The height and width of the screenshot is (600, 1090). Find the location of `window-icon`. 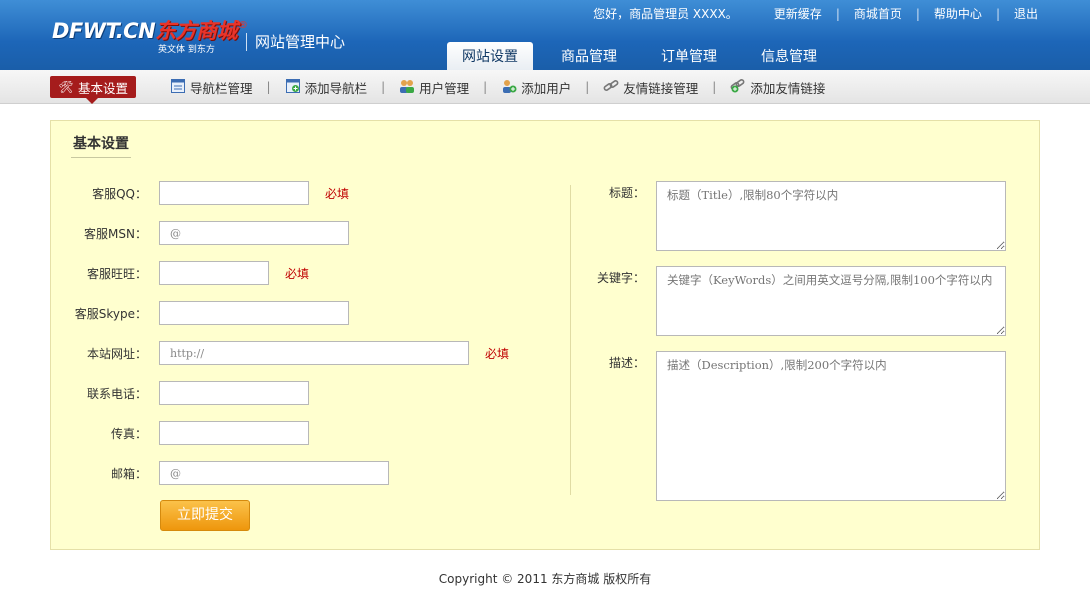

window-icon is located at coordinates (178, 87).